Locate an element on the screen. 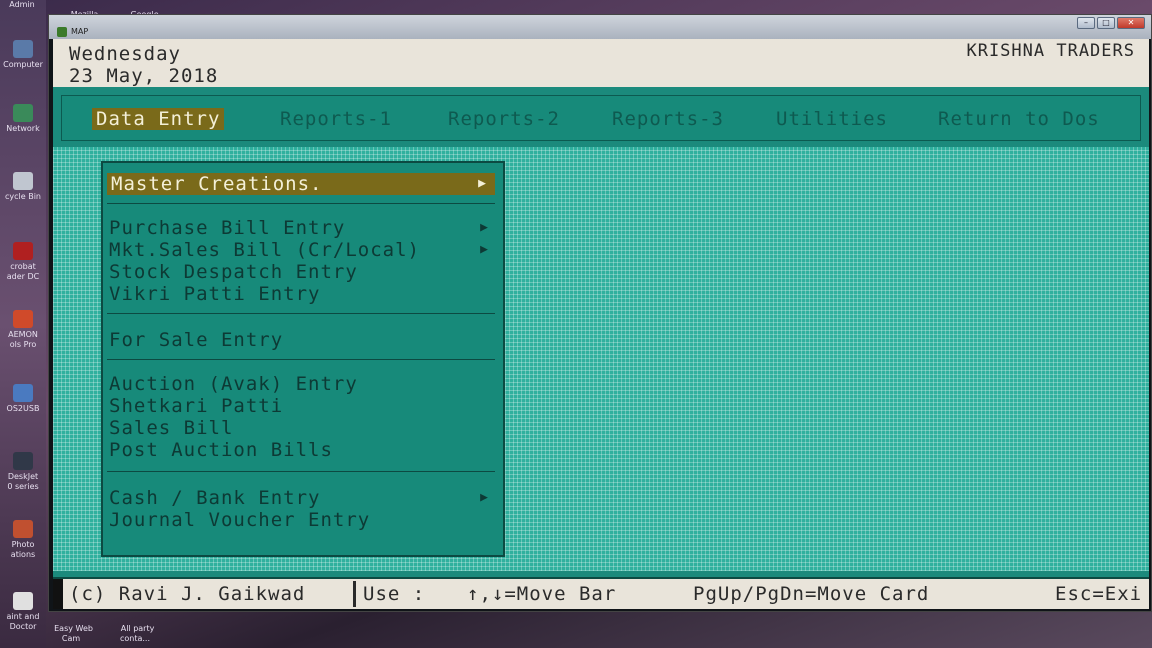 This screenshot has height=648, width=1152. window-controls: – □ ✕ is located at coordinates (1111, 23).